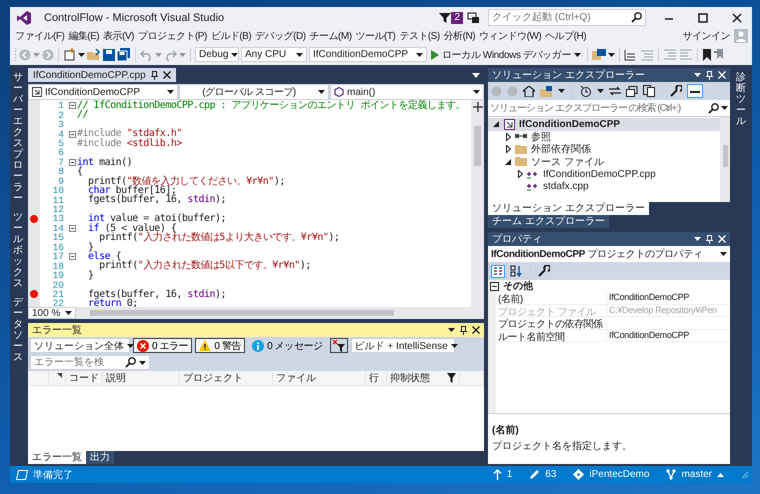  I want to click on clear-filter-button, so click(339, 345).